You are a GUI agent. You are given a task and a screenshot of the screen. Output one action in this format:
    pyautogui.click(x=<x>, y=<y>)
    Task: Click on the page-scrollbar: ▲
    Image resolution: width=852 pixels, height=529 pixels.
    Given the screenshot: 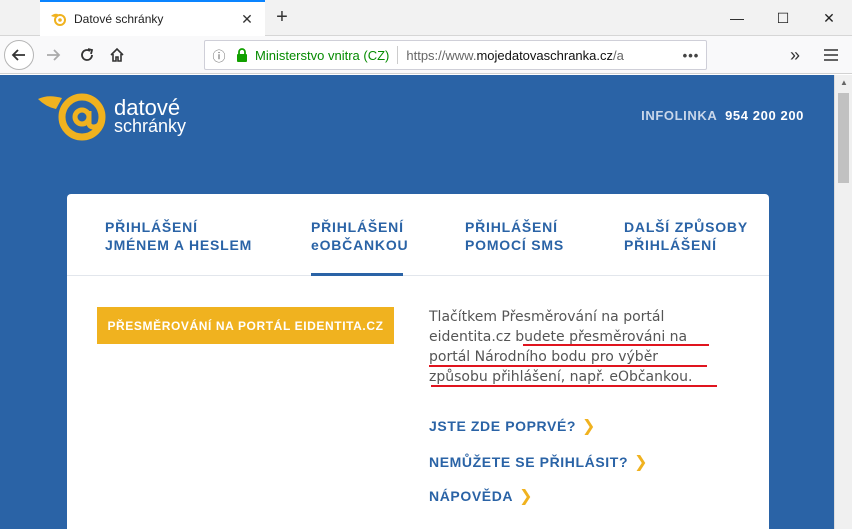 What is the action you would take?
    pyautogui.click(x=843, y=302)
    